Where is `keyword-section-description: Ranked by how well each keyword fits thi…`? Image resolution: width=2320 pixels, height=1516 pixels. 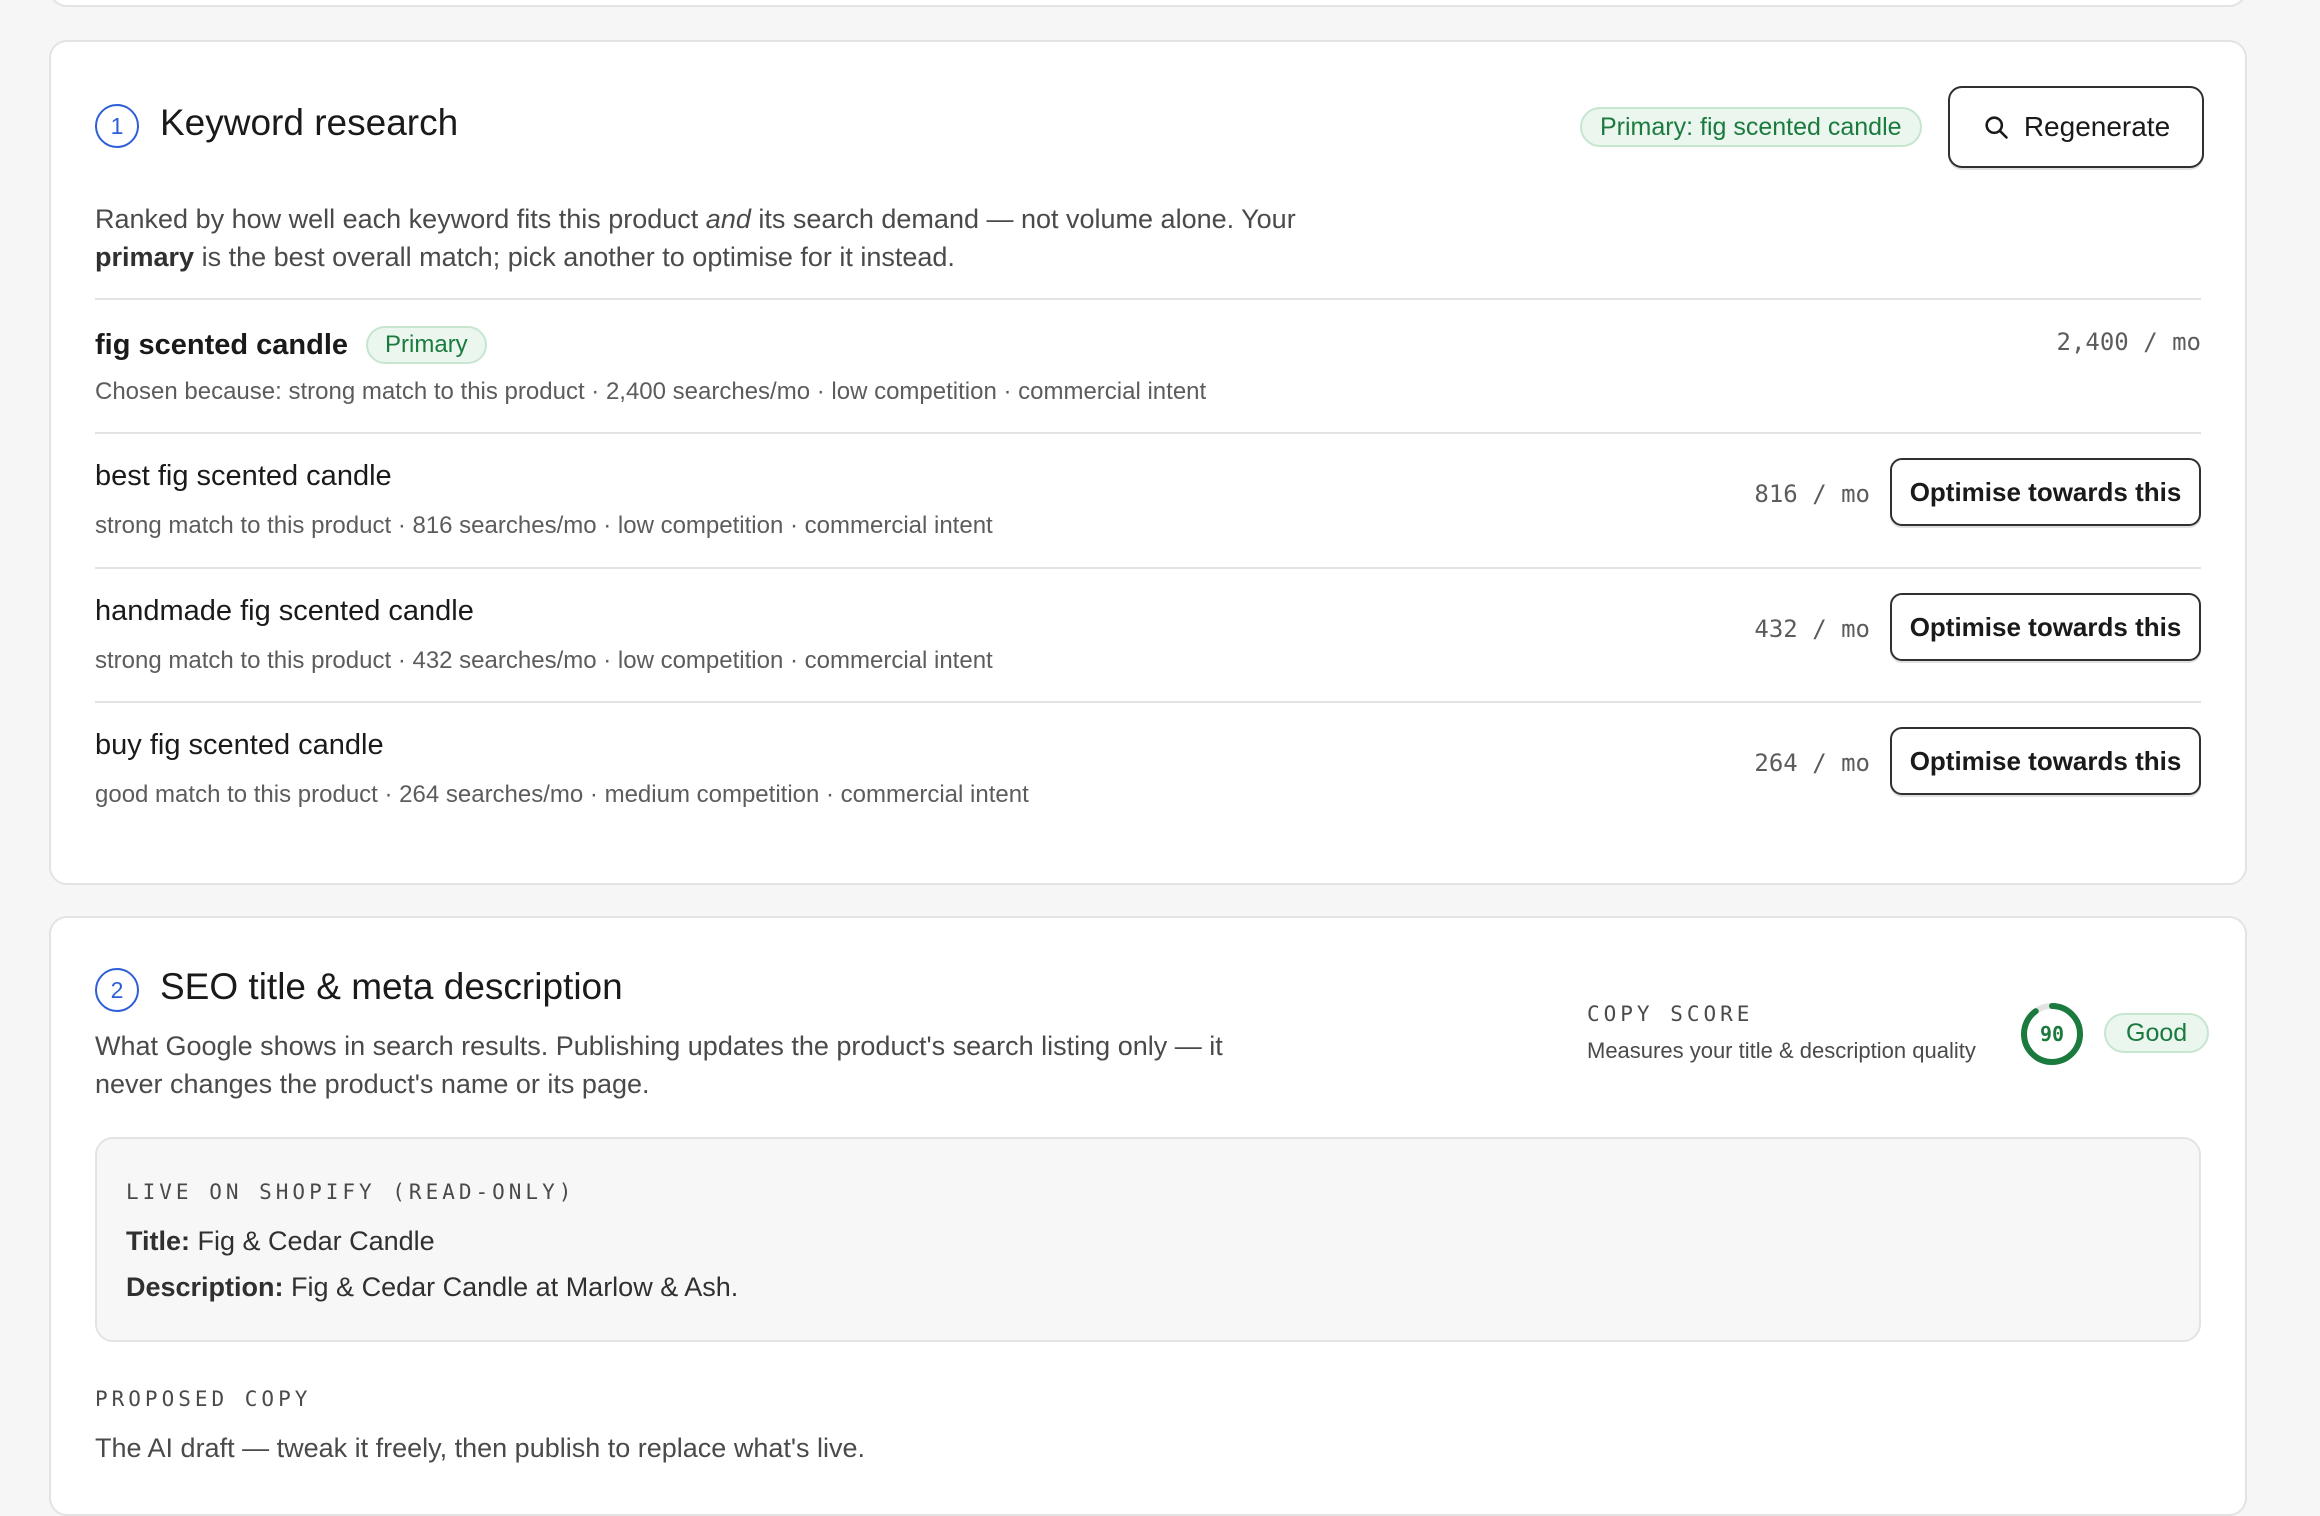 keyword-section-description: Ranked by how well each keyword fits thi… is located at coordinates (695, 238).